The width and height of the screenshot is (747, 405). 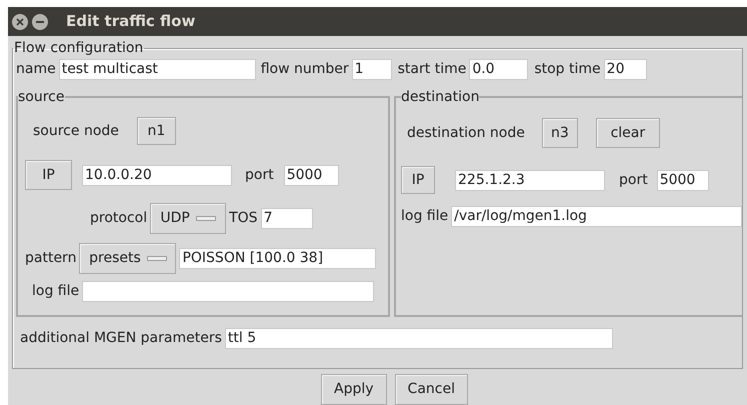 I want to click on ip-field: 10.0.0.20, so click(x=157, y=175).